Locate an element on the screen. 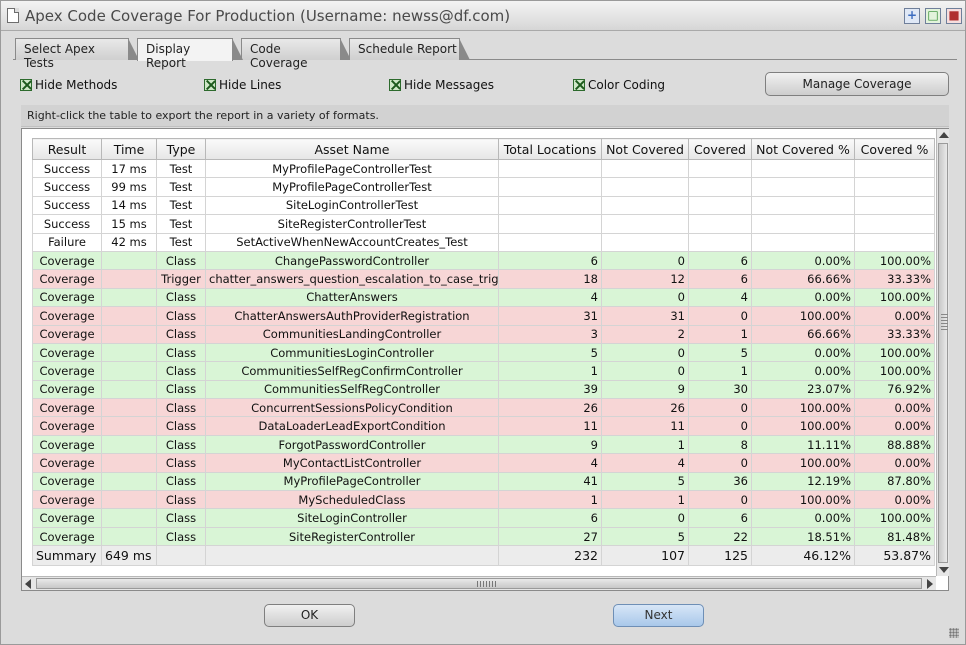  table-cell: 4 is located at coordinates (550, 463).